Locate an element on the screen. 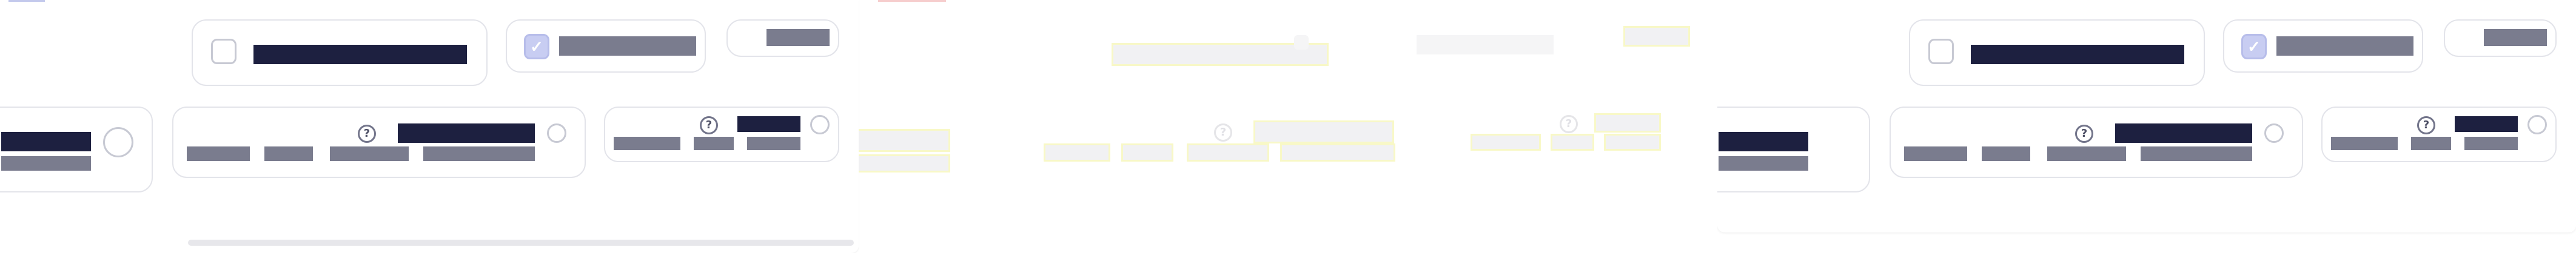 The image size is (2576, 253). ghost-small-label is located at coordinates (1657, 36).